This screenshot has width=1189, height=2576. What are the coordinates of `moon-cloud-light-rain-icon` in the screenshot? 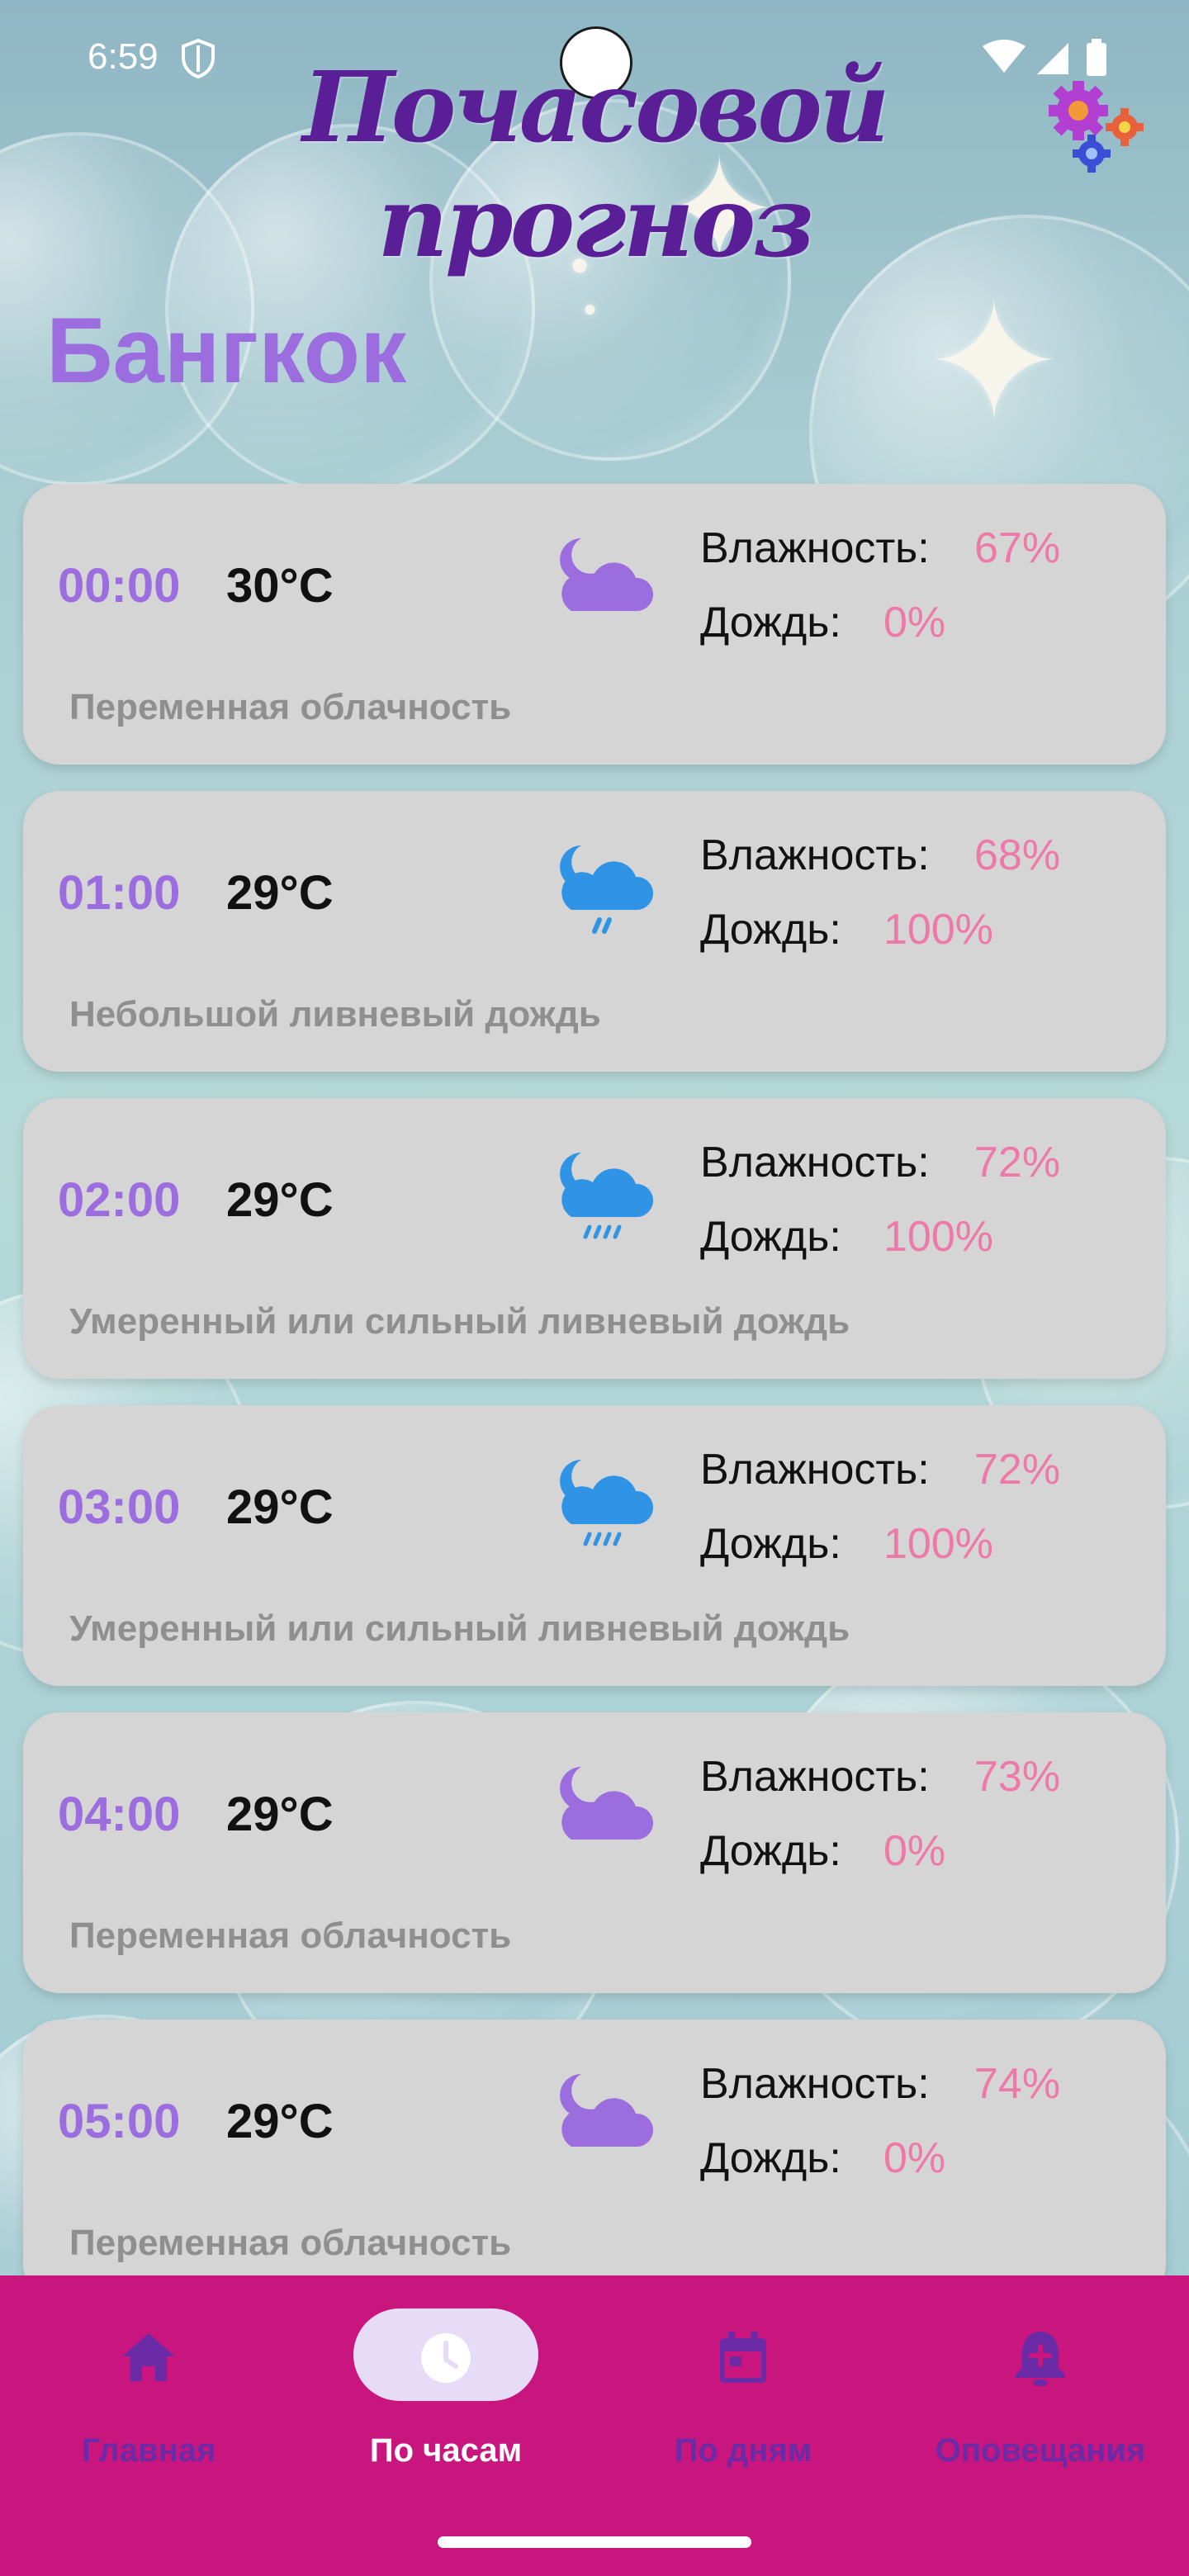 It's located at (607, 889).